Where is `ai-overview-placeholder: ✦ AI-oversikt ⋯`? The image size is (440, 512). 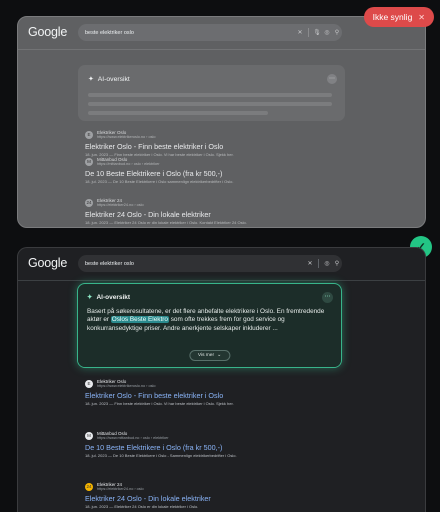
ai-overview-placeholder: ✦ AI-oversikt ⋯ is located at coordinates (211, 93).